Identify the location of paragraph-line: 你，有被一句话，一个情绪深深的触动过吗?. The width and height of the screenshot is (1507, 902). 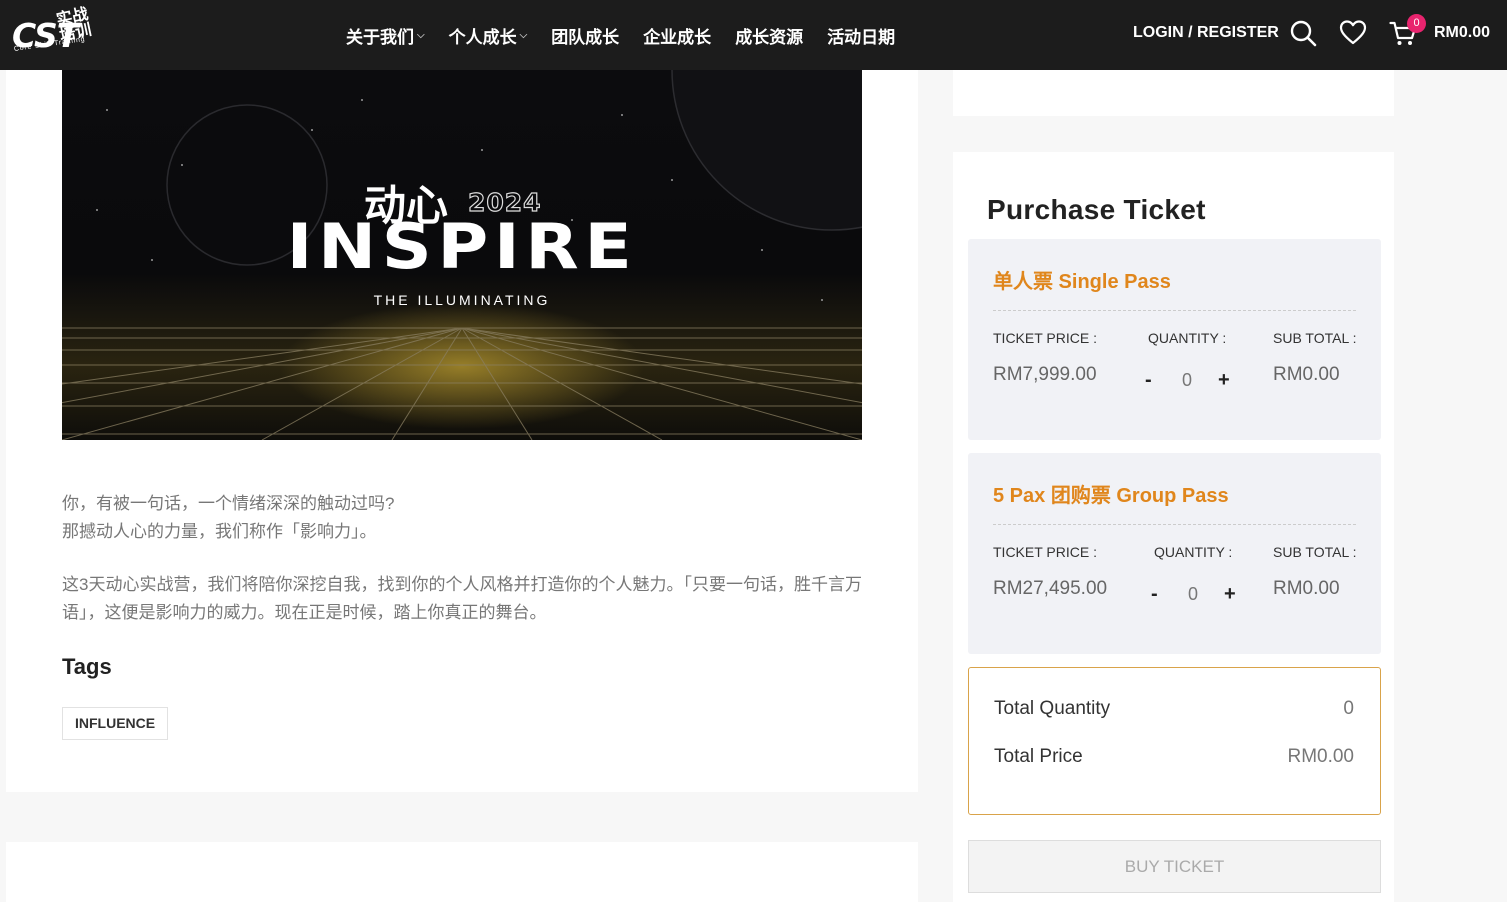
(228, 503).